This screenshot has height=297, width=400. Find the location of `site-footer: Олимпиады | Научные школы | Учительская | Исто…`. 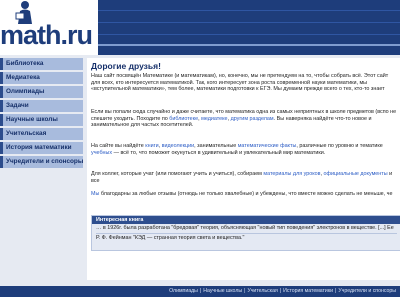

site-footer: Олимпиады | Научные школы | Учительская | Исто… is located at coordinates (200, 291).